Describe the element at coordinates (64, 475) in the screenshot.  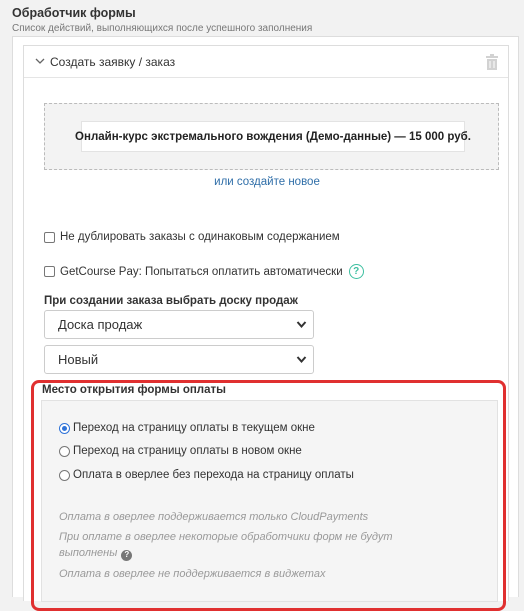
I see `radio-overlay` at that location.